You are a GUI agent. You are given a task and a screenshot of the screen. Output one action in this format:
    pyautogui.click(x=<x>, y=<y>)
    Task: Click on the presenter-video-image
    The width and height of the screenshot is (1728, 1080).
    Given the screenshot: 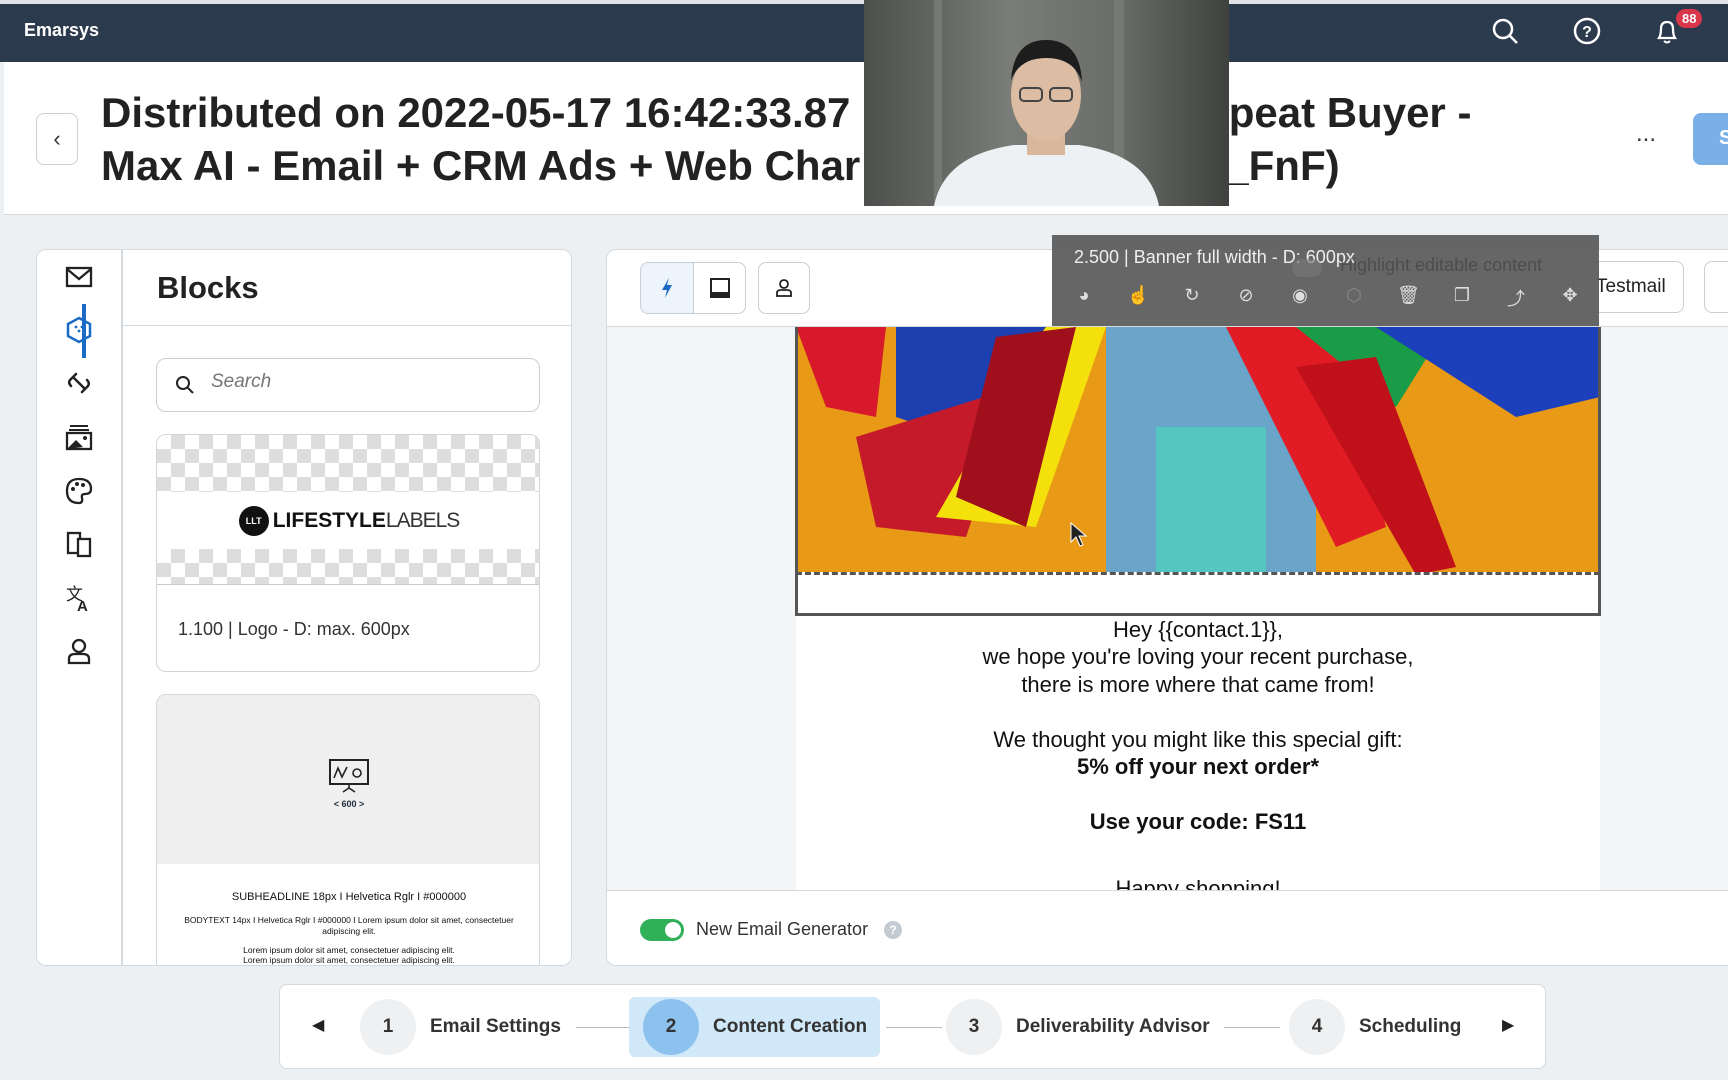 What is the action you would take?
    pyautogui.click(x=1046, y=103)
    